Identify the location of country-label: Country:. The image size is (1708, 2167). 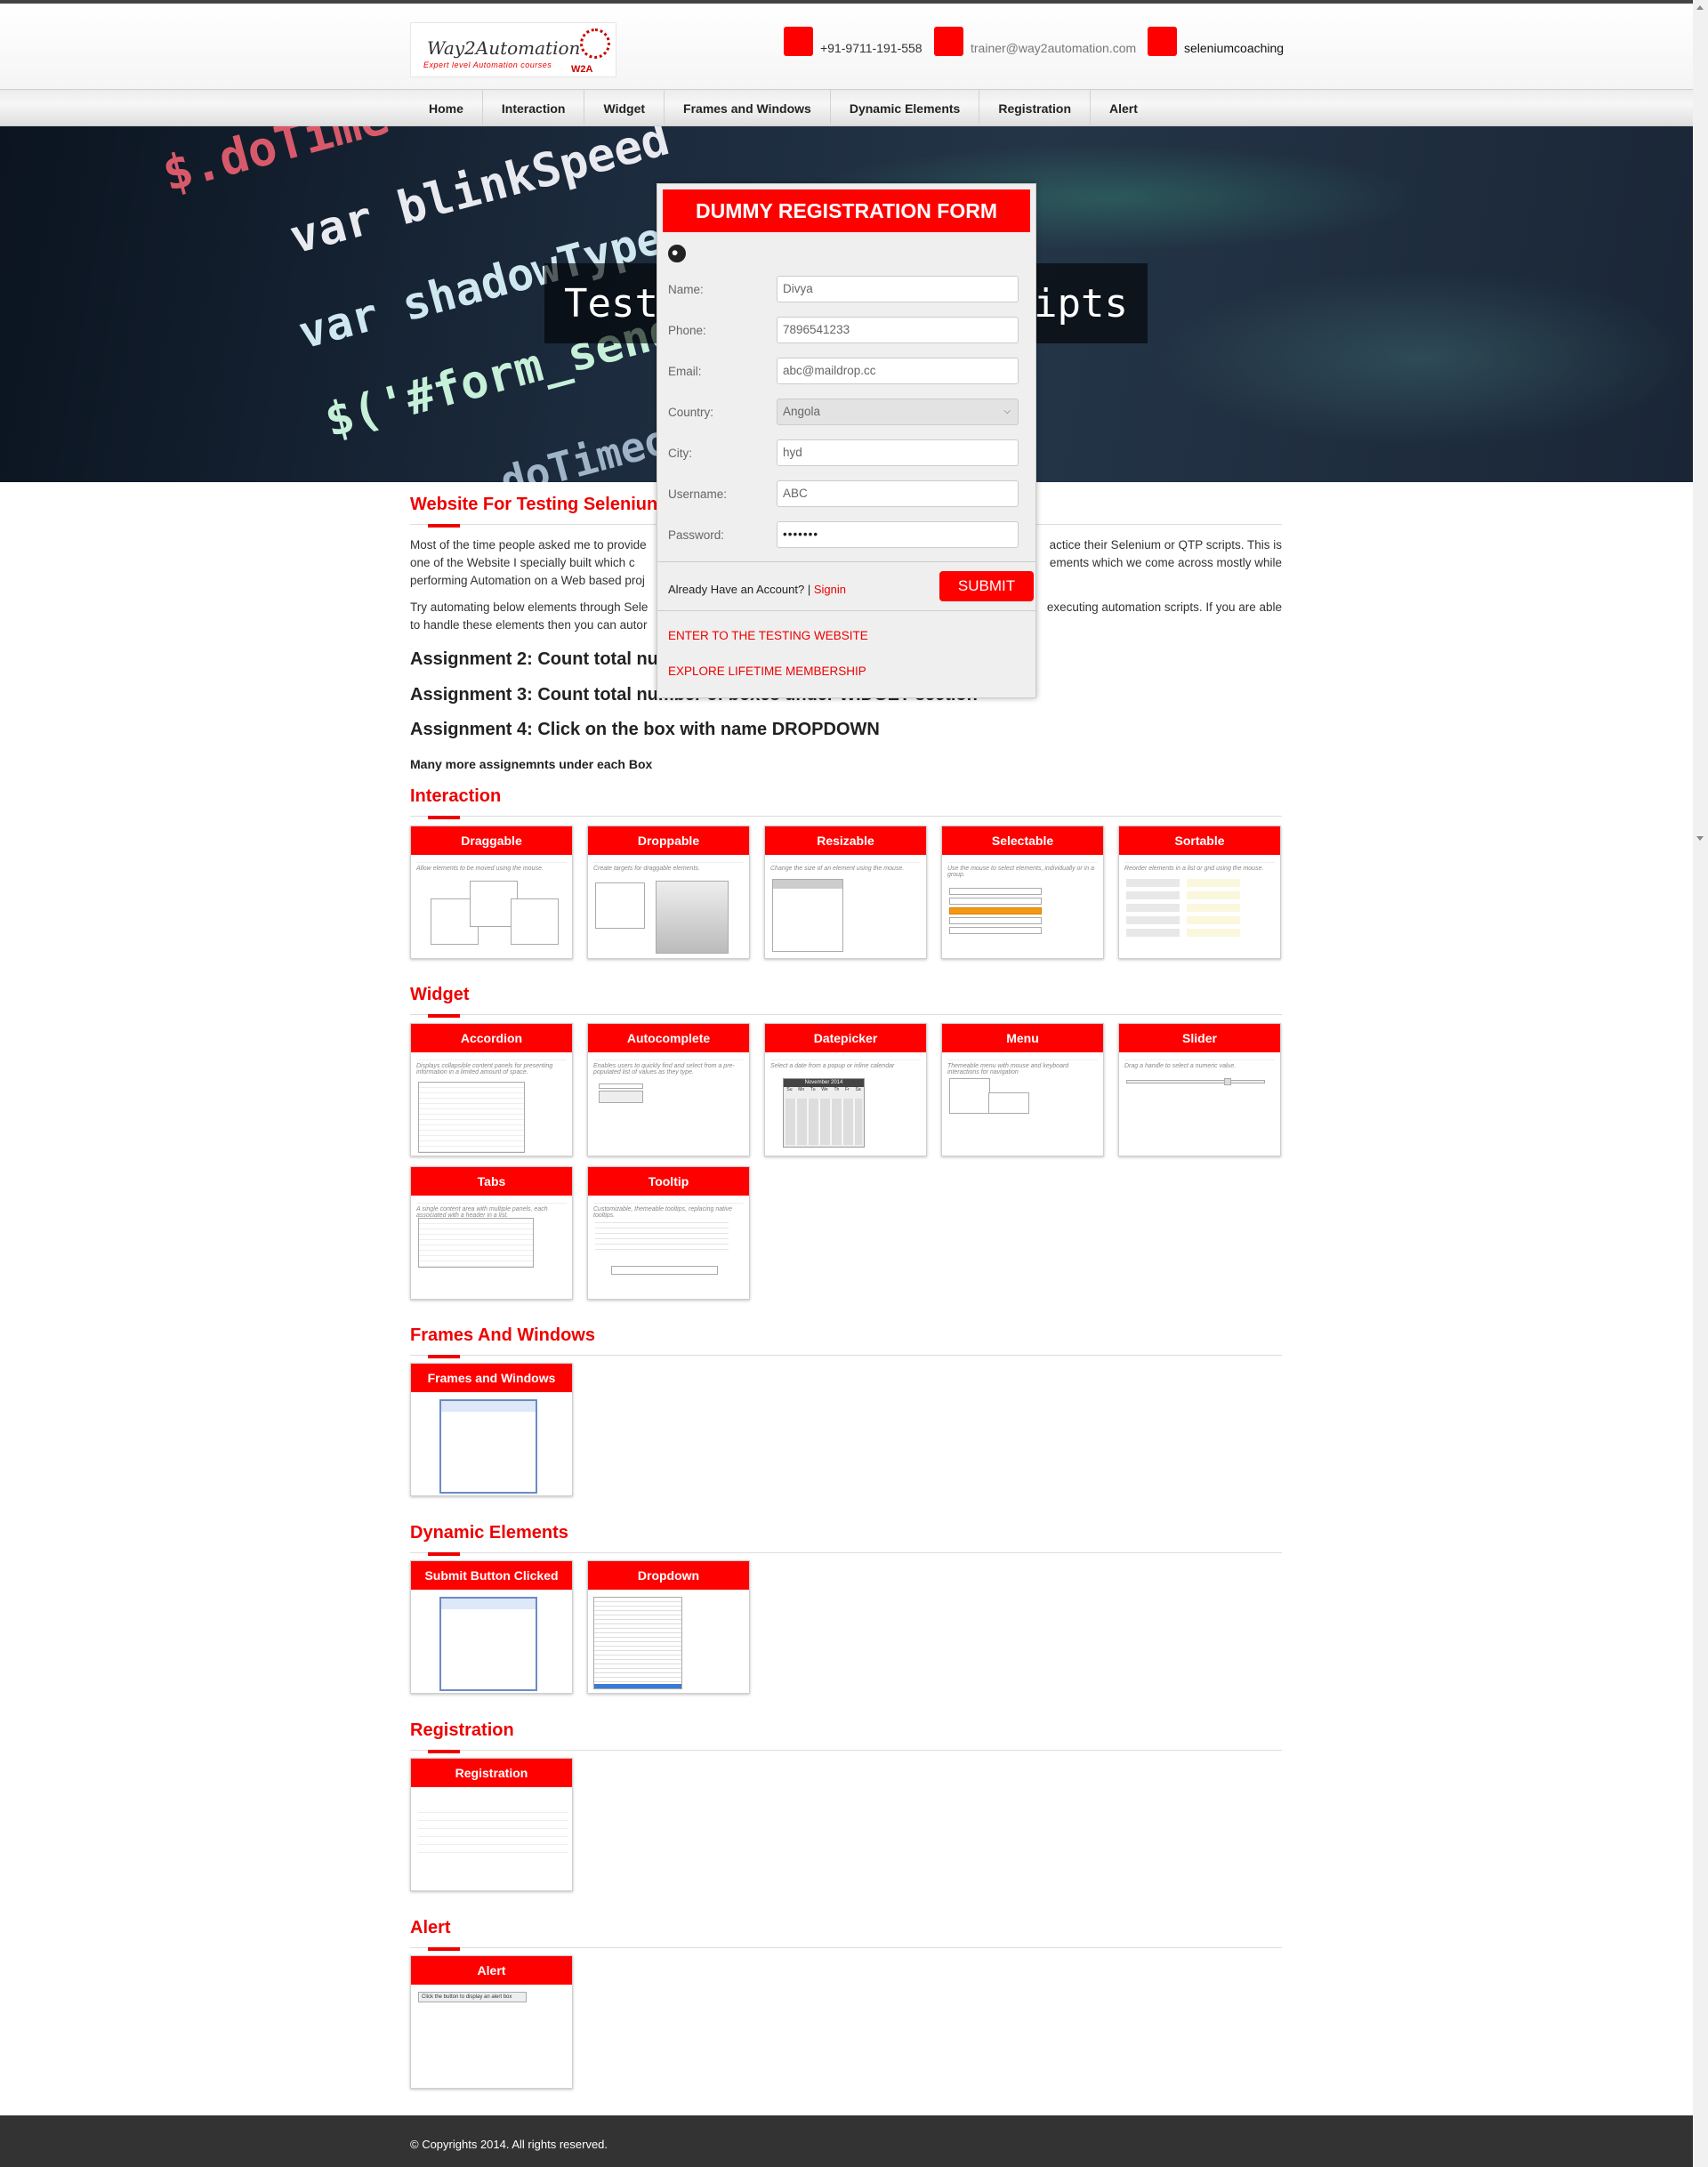
(691, 412).